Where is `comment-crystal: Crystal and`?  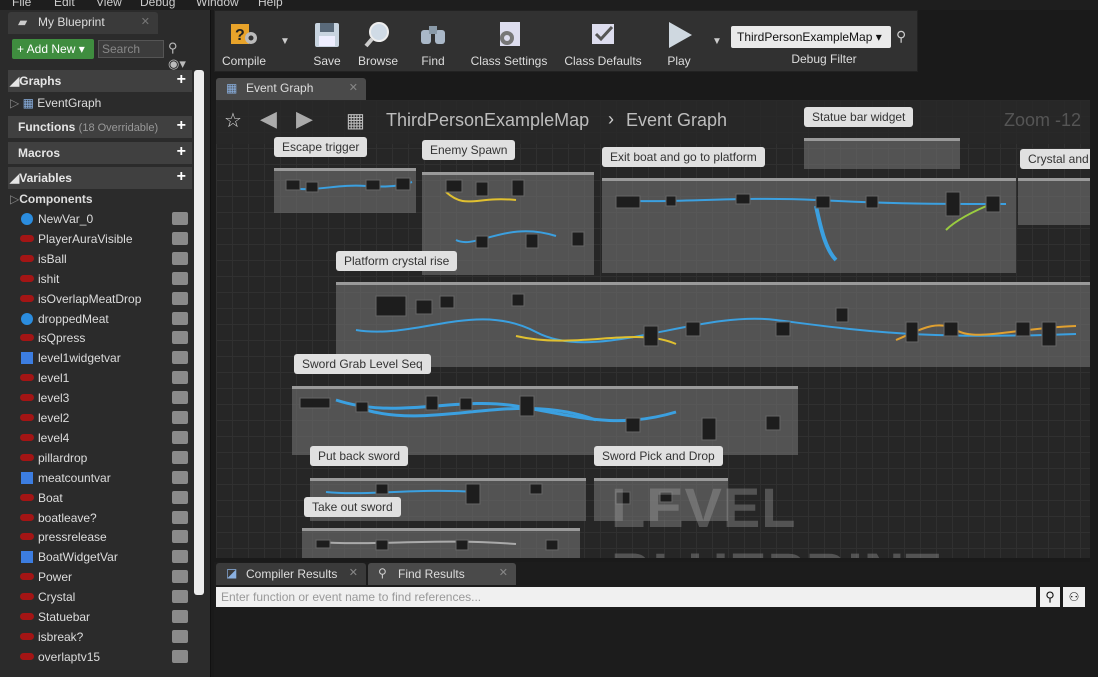
comment-crystal: Crystal and is located at coordinates (1055, 159).